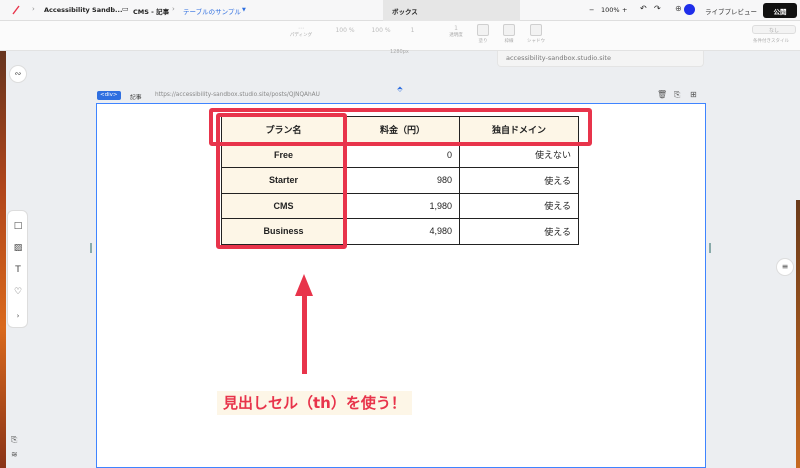 The height and width of the screenshot is (468, 800). I want to click on height-unit: %, so click(387, 30).